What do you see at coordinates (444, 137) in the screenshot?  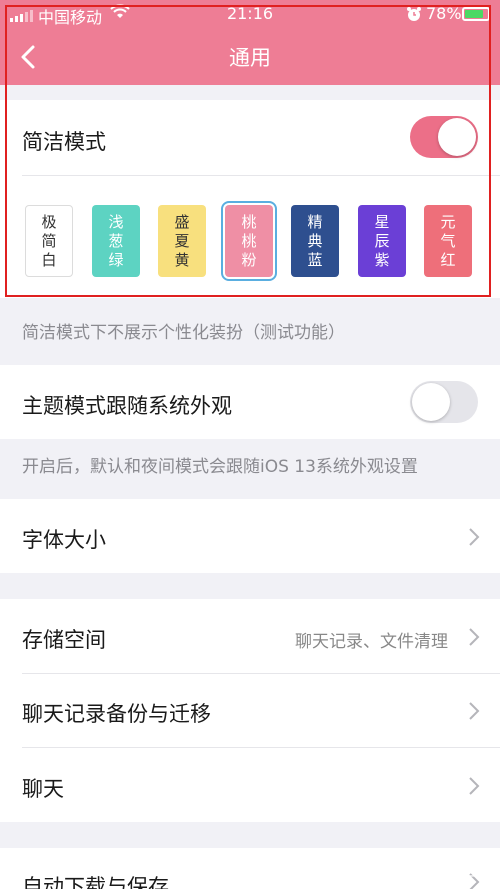 I see `simple-mode-toggle` at bounding box center [444, 137].